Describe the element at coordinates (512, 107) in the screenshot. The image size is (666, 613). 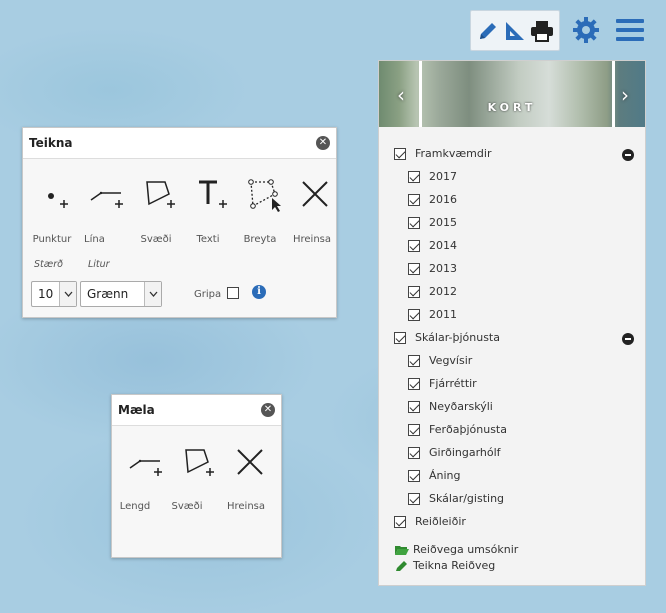
I see `basemap-label: KORT` at that location.